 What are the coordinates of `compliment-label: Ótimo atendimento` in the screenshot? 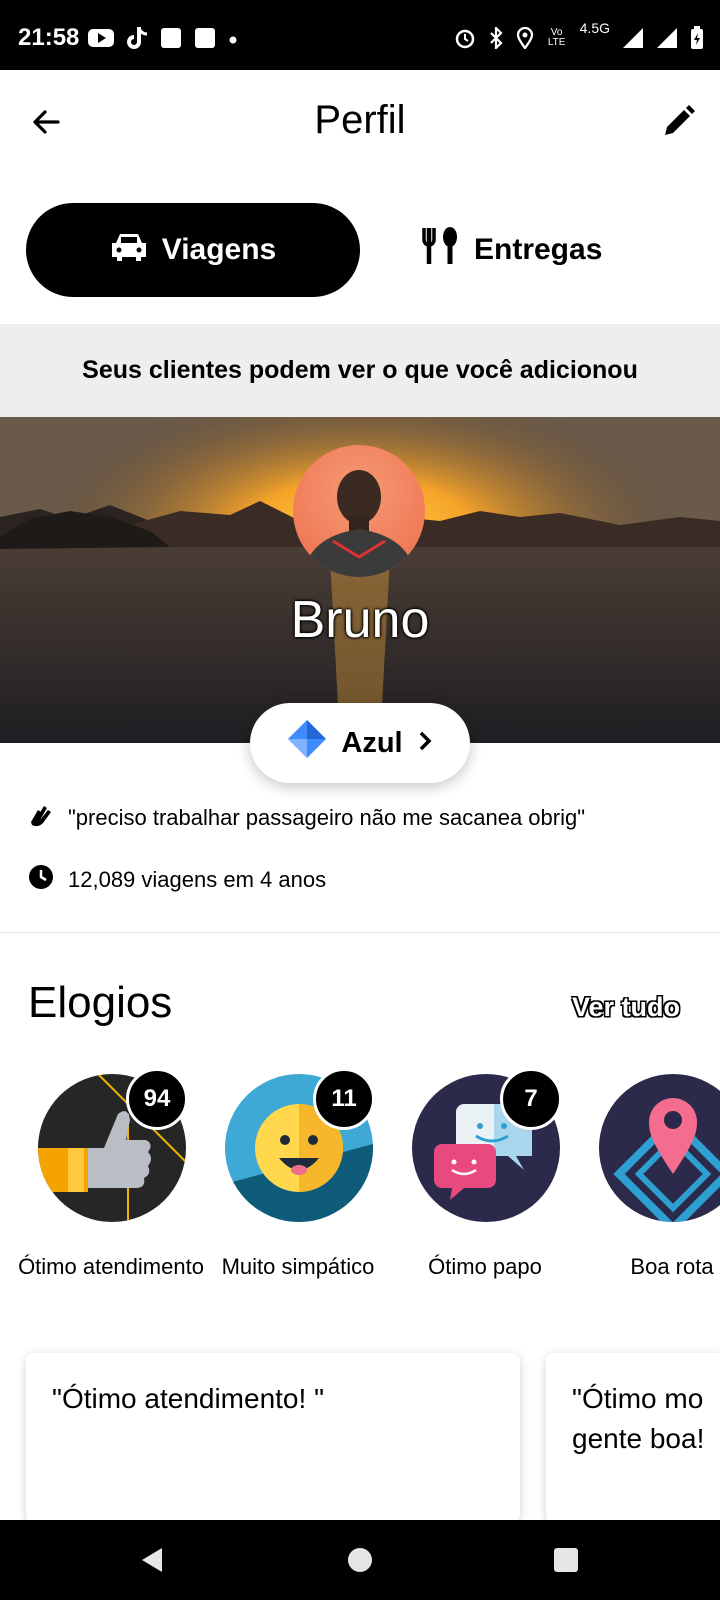 It's located at (111, 1266).